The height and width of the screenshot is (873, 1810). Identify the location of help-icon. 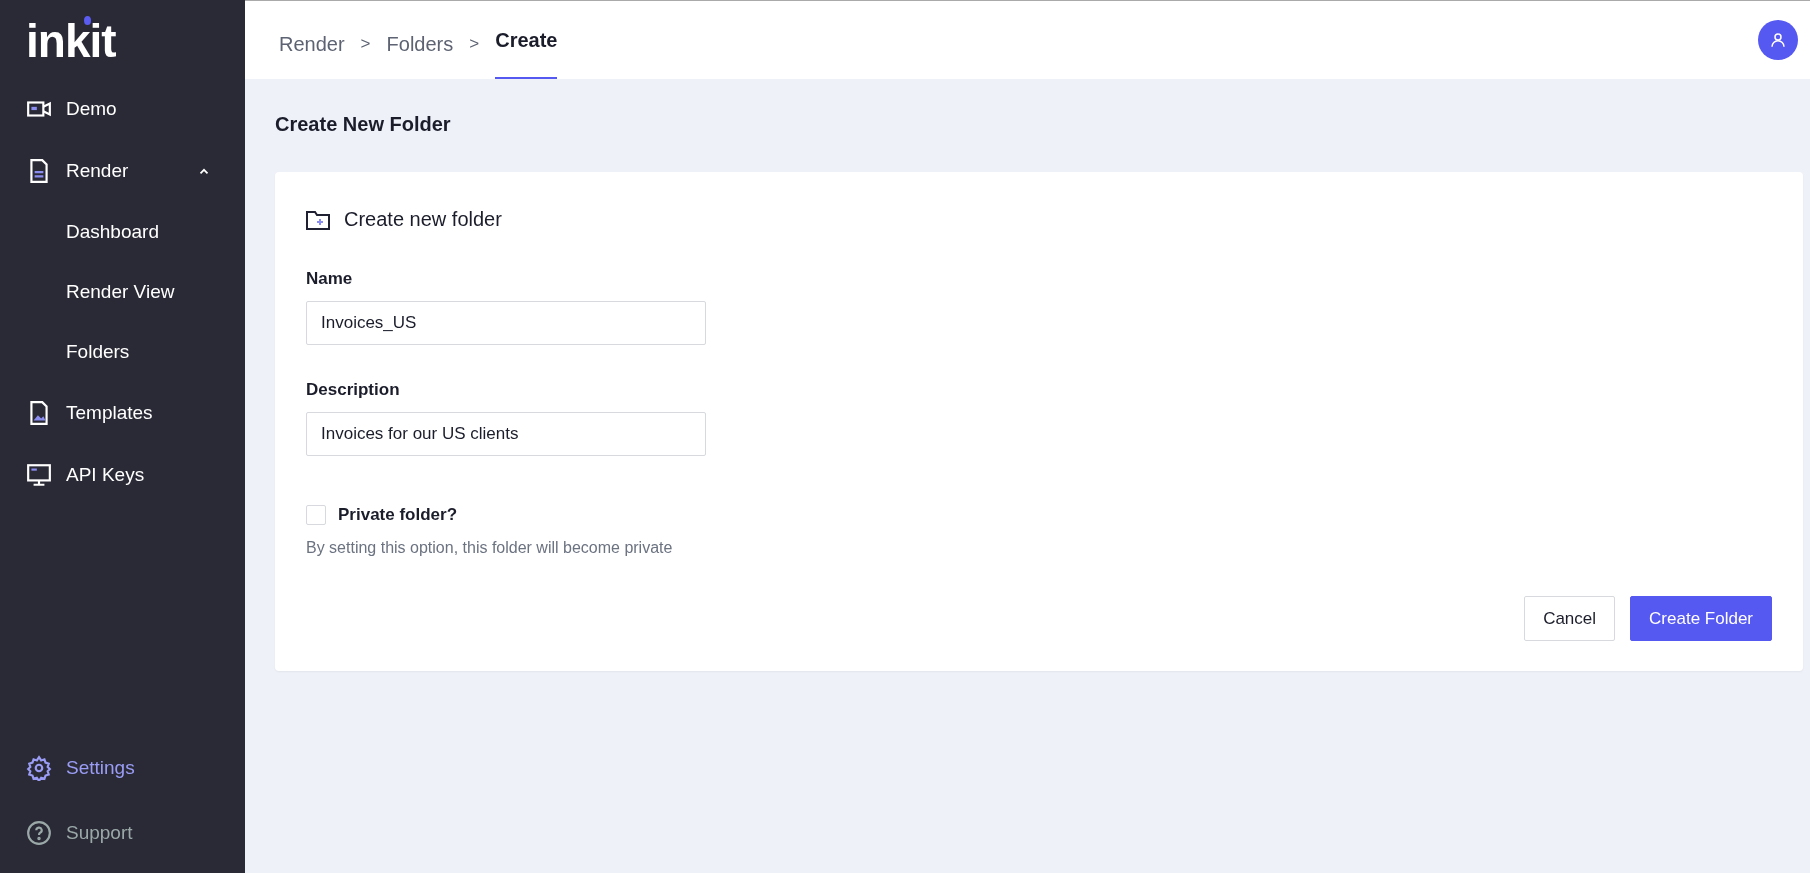
(39, 832).